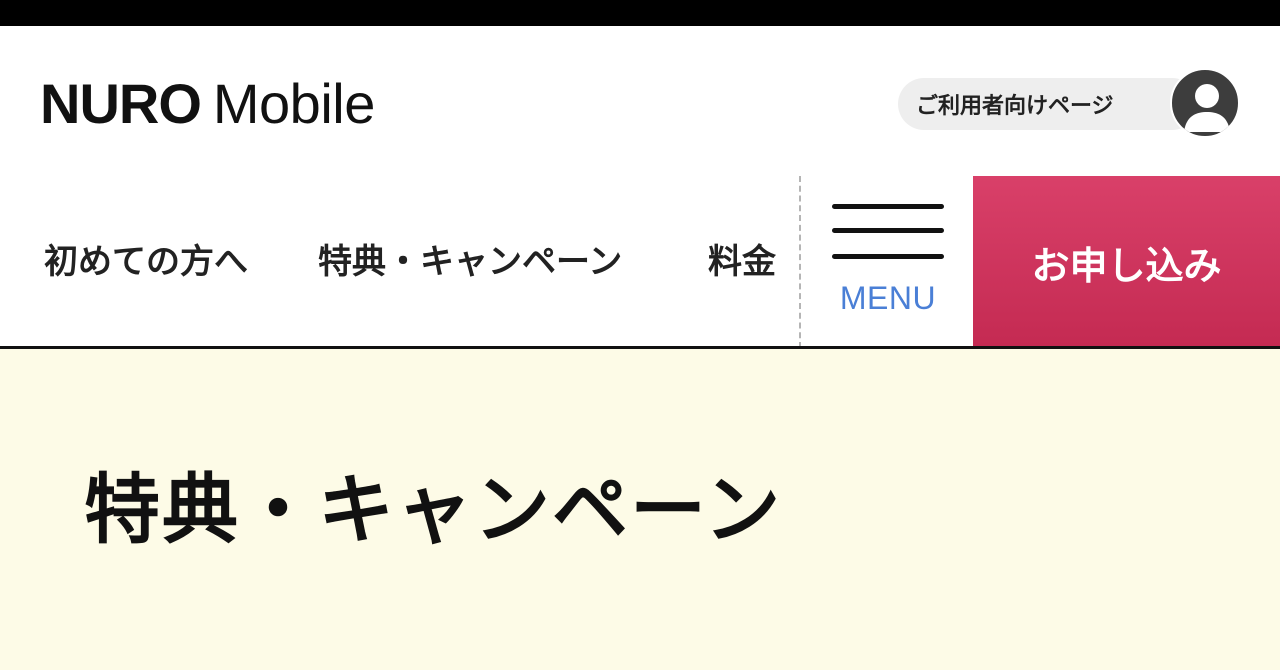  Describe the element at coordinates (800, 262) in the screenshot. I see `nav-divider` at that location.